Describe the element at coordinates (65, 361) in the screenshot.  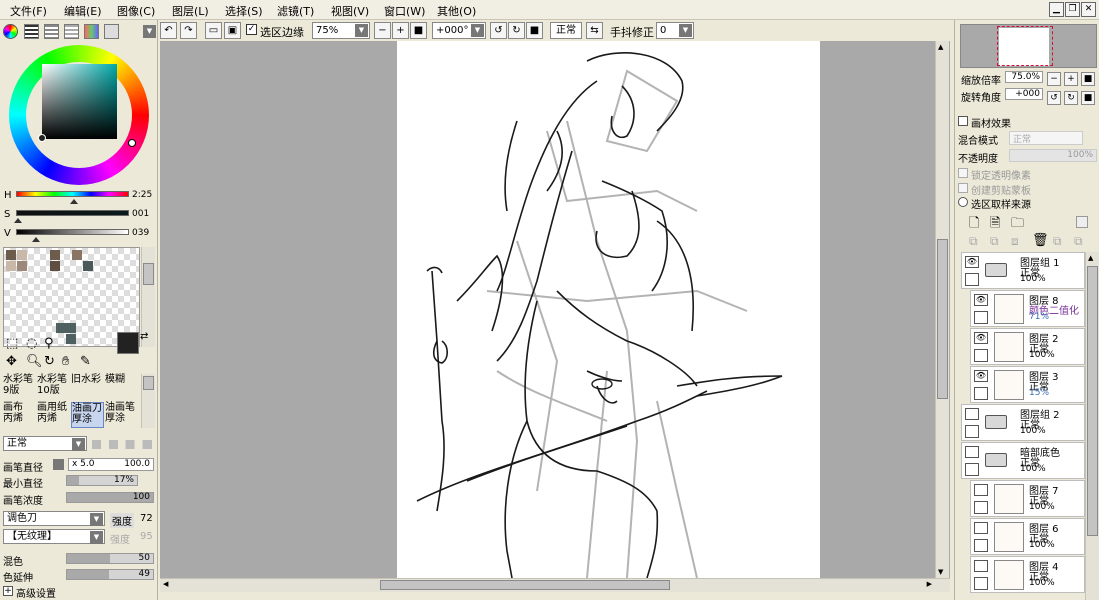
I see `hand-icon: ✋︎` at that location.